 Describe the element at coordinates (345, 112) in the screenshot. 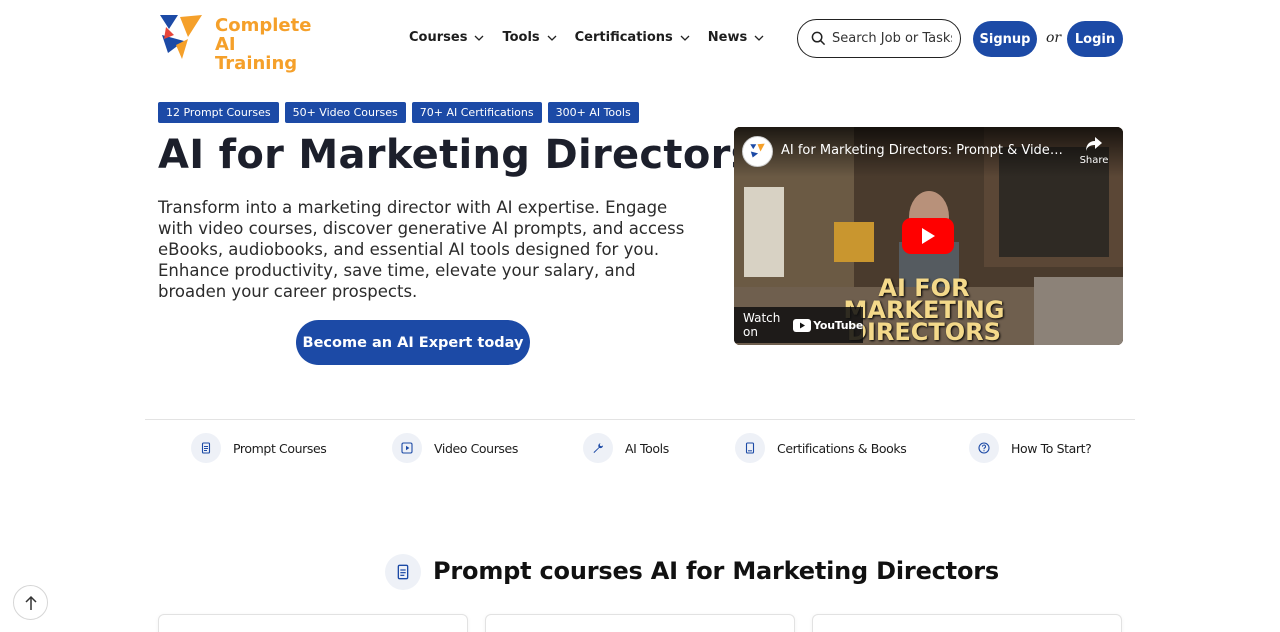

I see `tag-video-courses: 50+ Video Courses` at that location.